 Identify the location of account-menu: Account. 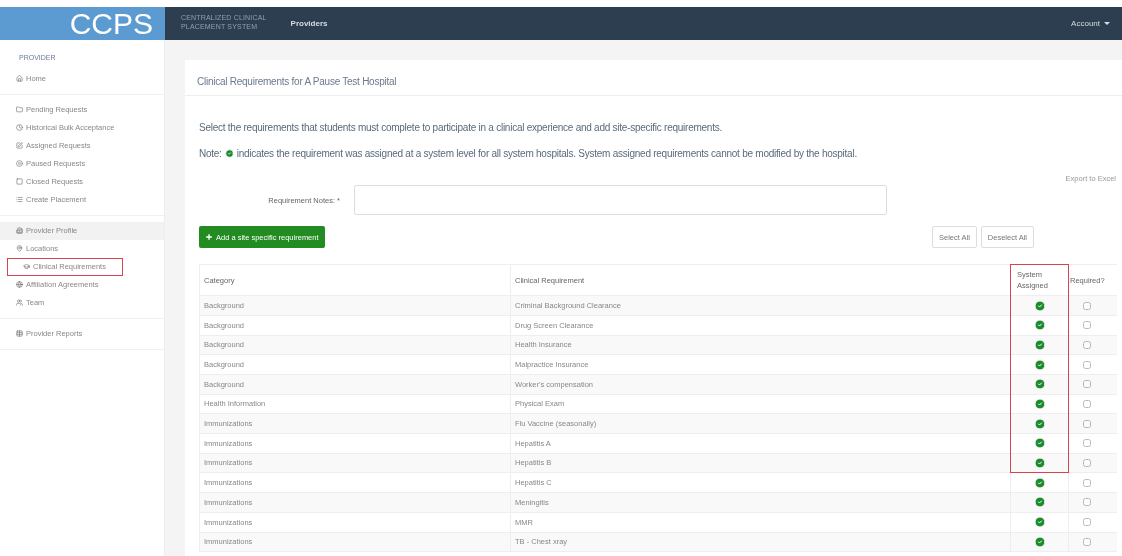
(1090, 23).